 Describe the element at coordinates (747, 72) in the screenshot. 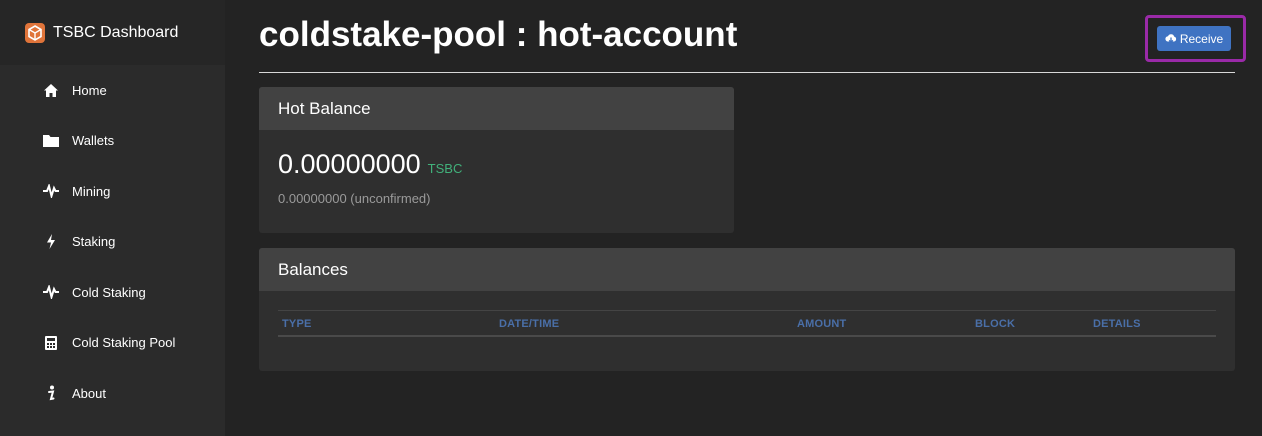

I see `title-divider` at that location.